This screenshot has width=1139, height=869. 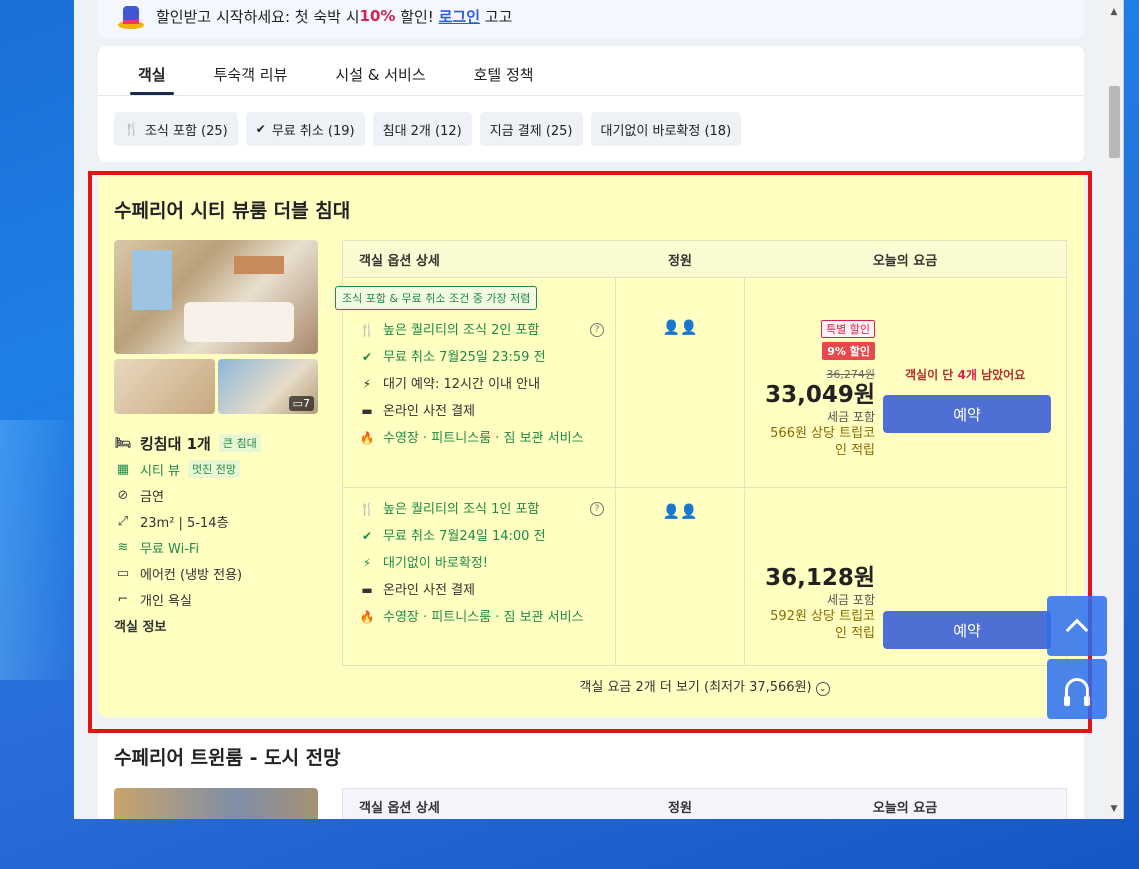 What do you see at coordinates (214, 469) in the screenshot?
I see `view-tag: 멋진 전망` at bounding box center [214, 469].